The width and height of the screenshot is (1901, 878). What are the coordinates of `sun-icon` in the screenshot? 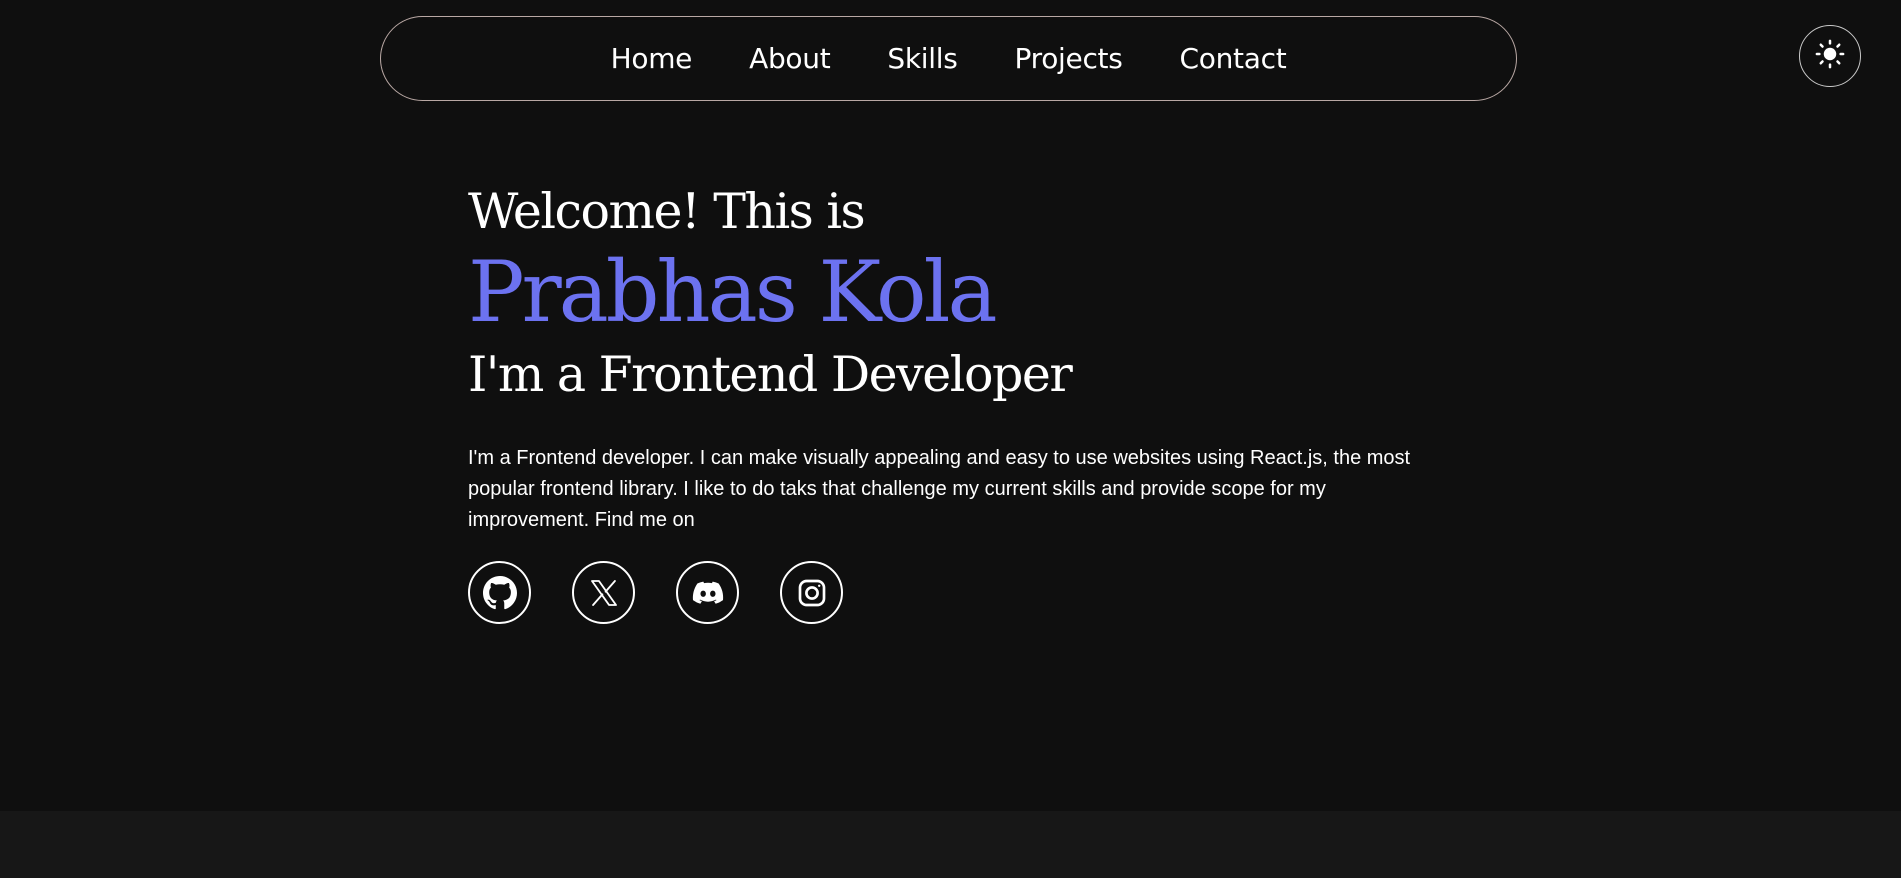 It's located at (1830, 56).